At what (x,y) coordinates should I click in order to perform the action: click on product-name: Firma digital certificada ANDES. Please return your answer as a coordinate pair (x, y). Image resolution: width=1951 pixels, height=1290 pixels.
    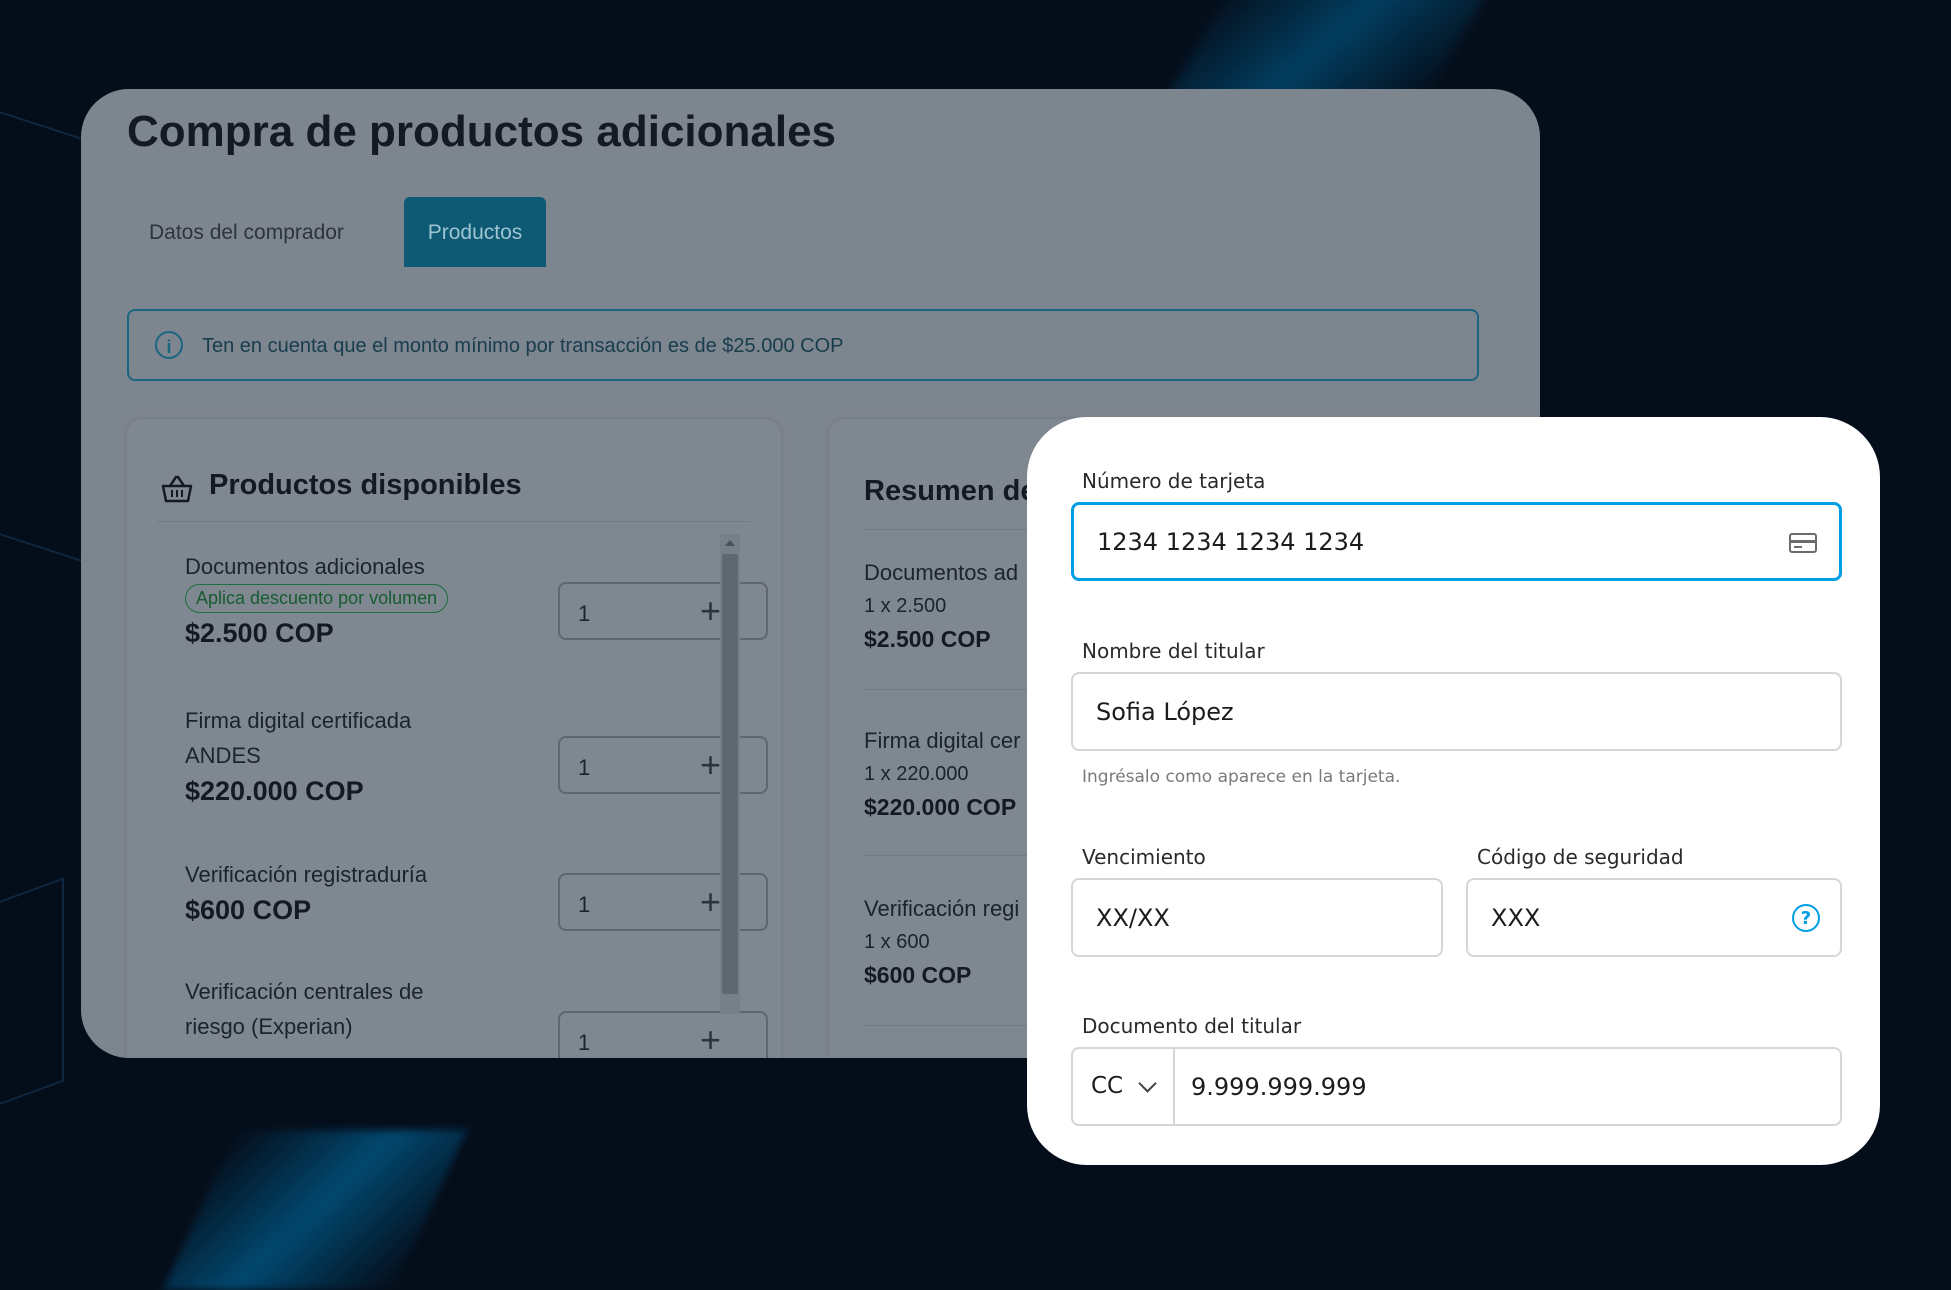
    Looking at the image, I should click on (298, 738).